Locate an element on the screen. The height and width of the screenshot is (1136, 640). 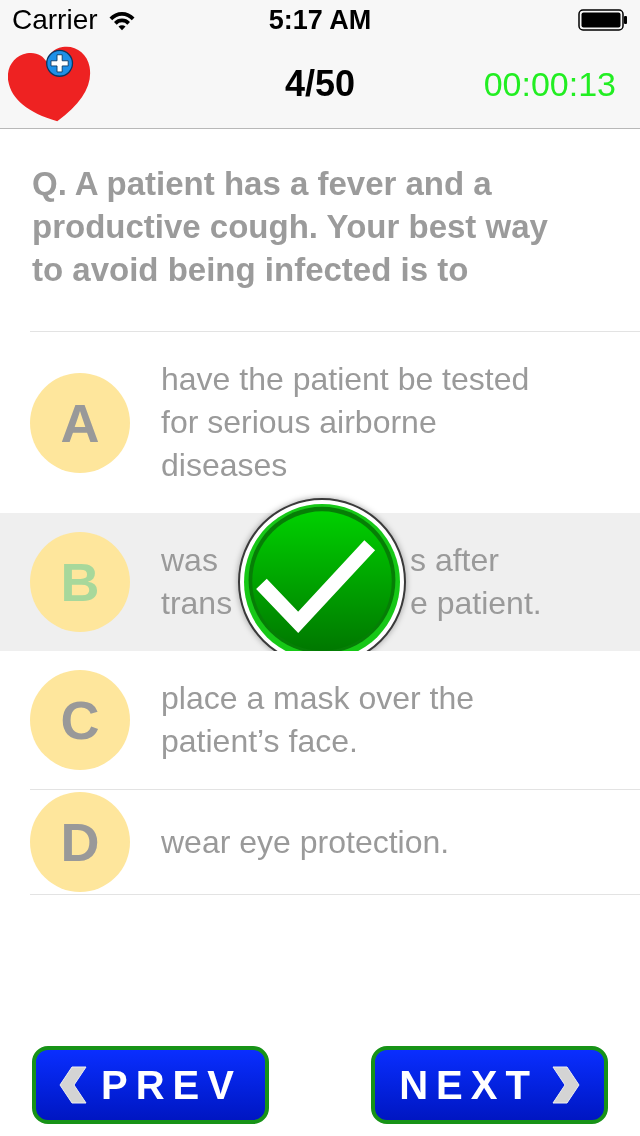
chevron-left-icon is located at coordinates (73, 1085).